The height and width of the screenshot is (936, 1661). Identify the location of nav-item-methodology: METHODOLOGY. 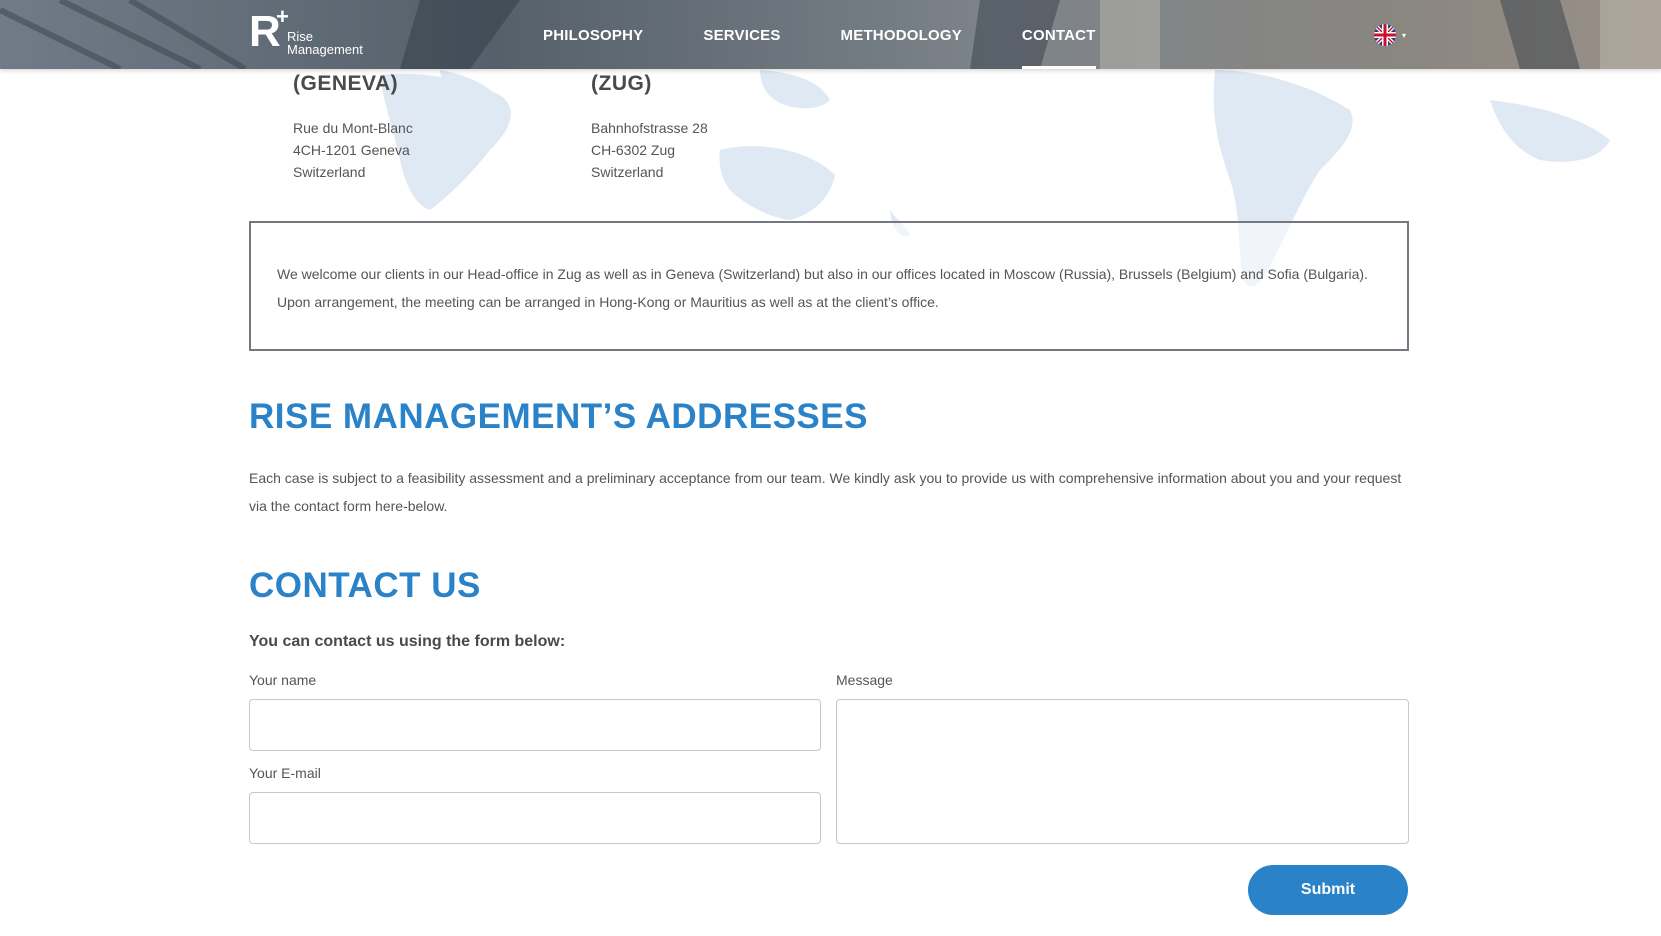
(901, 34).